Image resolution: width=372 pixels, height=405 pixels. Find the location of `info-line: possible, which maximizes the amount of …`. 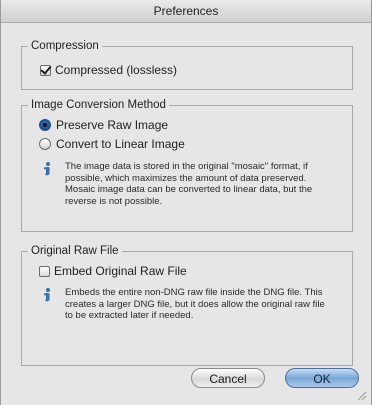

info-line: possible, which maximizes the amount of … is located at coordinates (186, 178).